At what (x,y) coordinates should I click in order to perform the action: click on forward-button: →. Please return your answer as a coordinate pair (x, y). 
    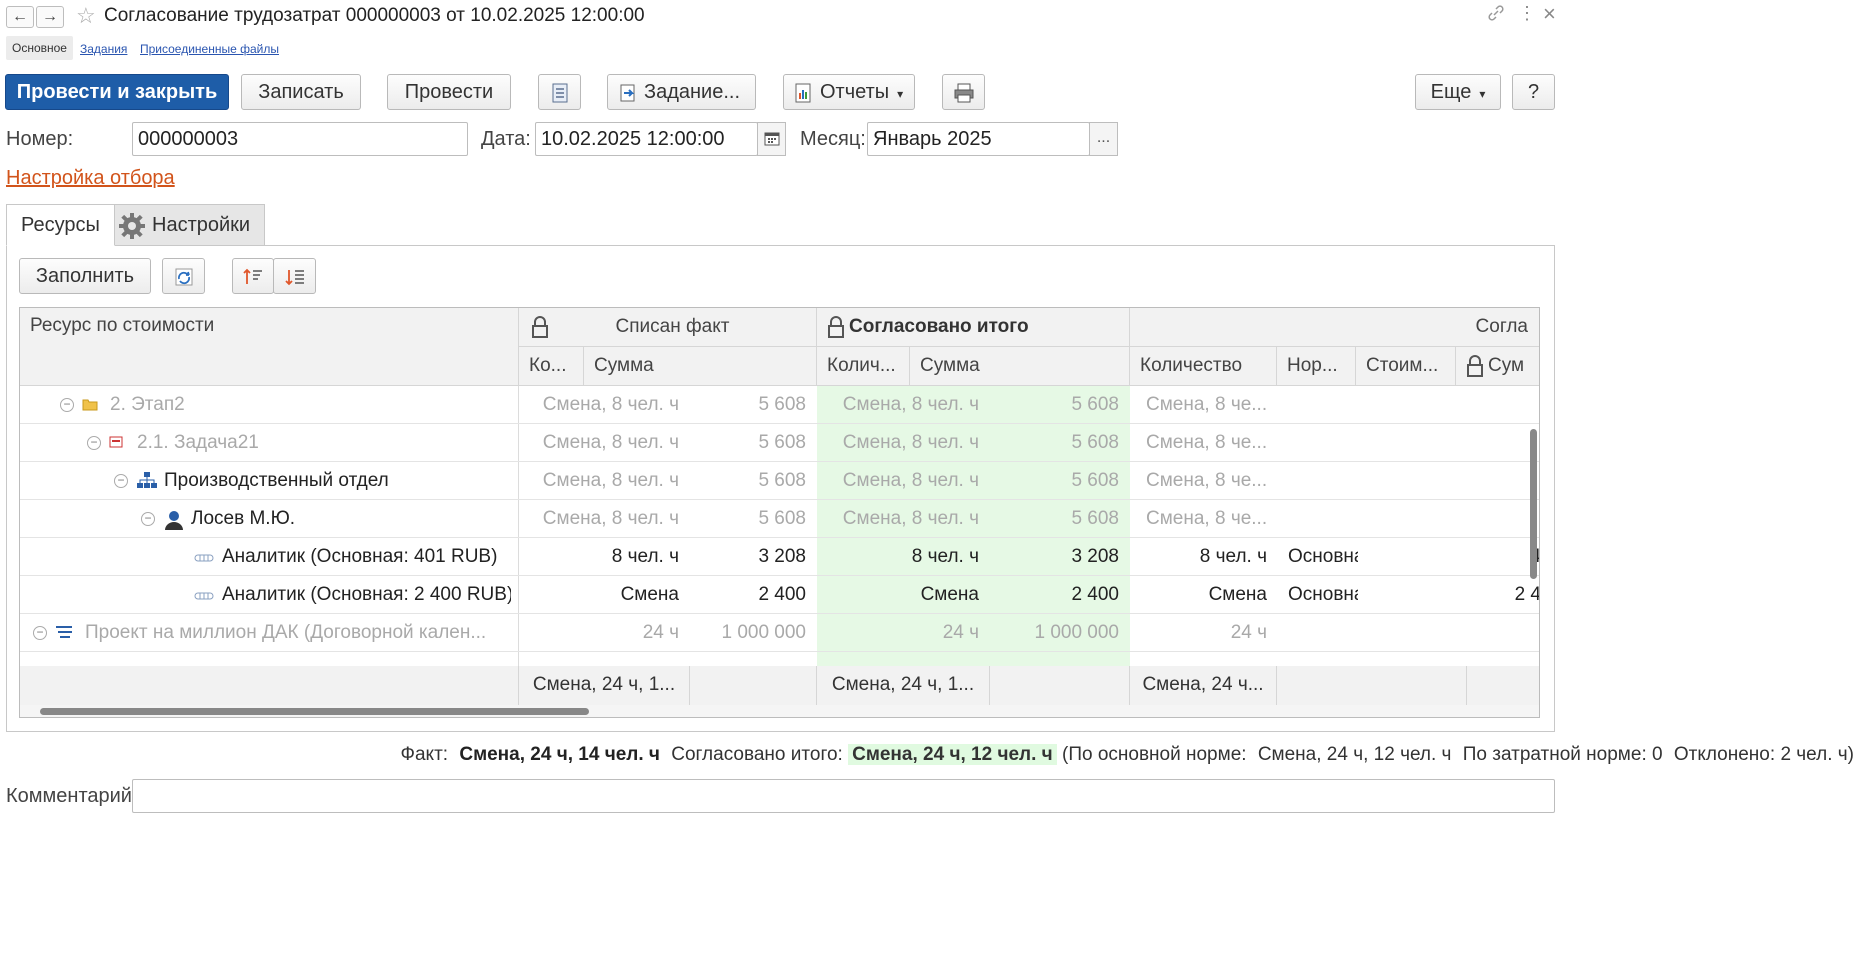
    Looking at the image, I should click on (50, 17).